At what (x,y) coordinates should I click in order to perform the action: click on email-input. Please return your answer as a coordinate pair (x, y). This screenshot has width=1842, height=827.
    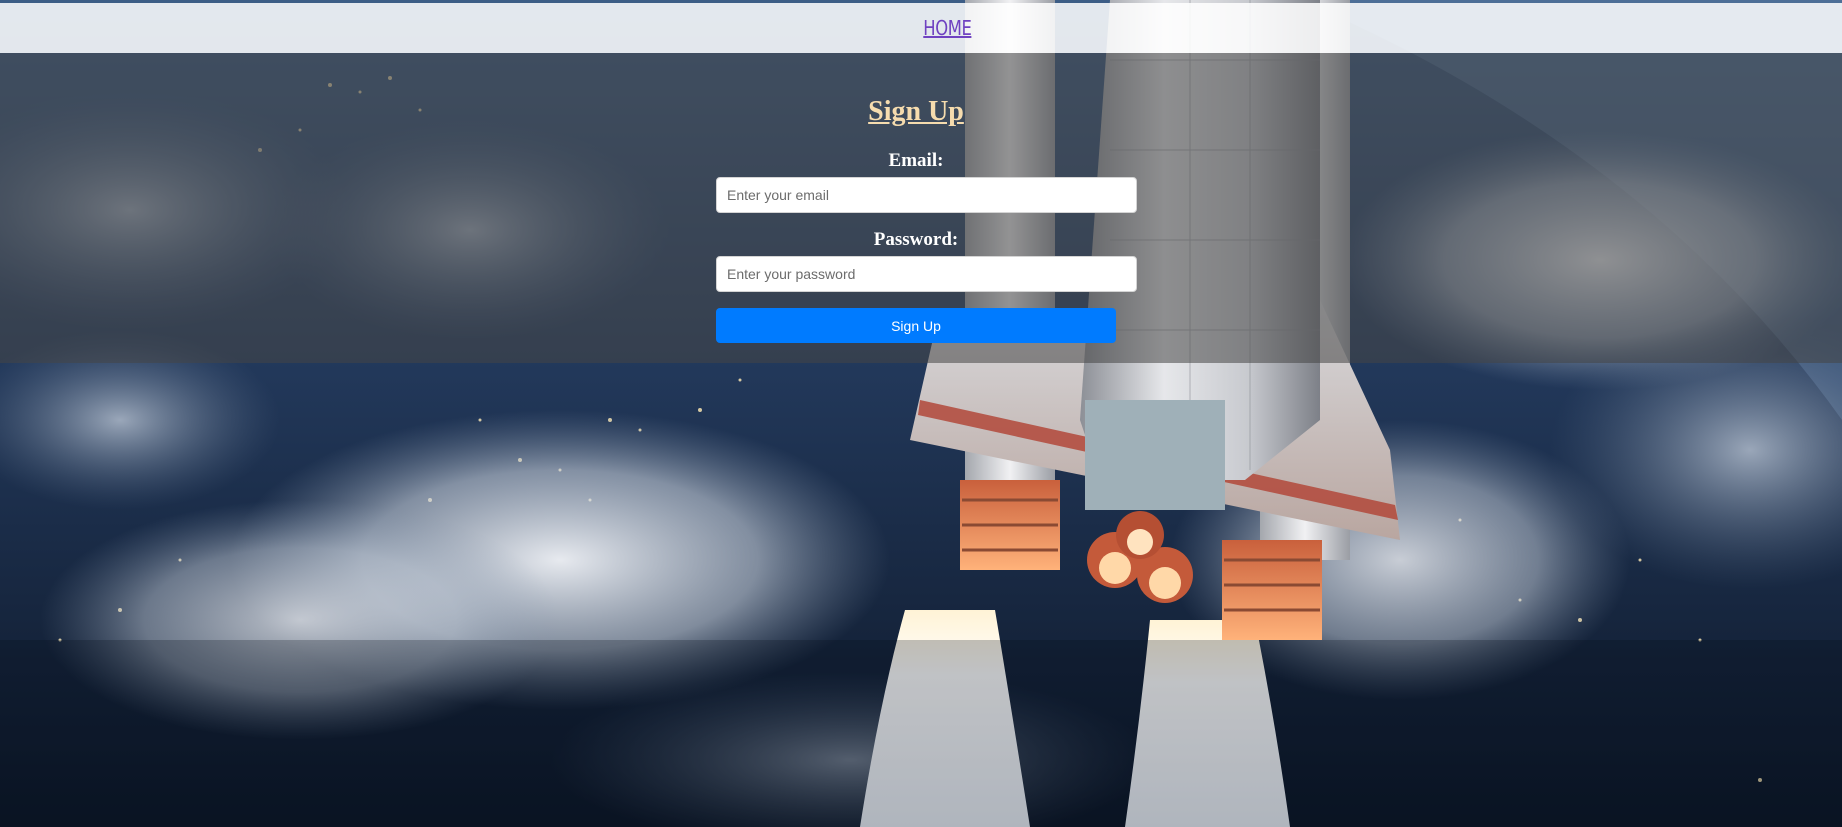
    Looking at the image, I should click on (926, 195).